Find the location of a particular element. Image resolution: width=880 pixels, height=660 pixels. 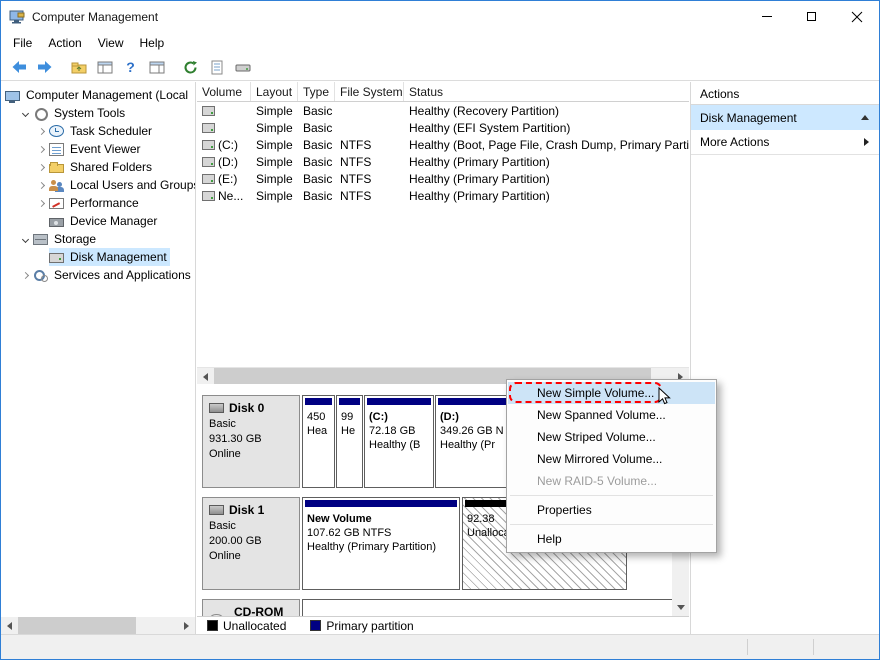

menu-item-properties: Properties is located at coordinates (611, 510).